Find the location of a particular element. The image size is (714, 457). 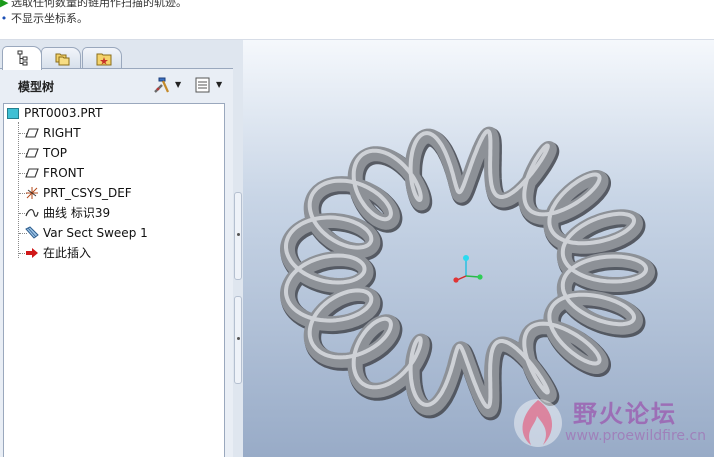

message-text: 选取任何数量的链用作扫描的轨迹。 is located at coordinates (99, 4).